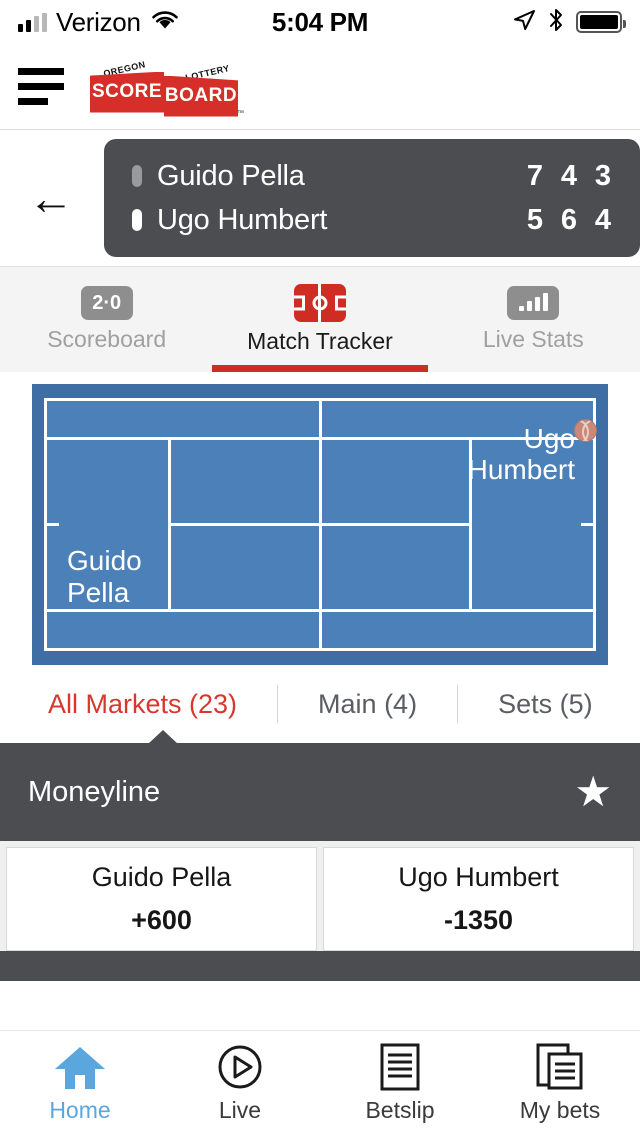 The width and height of the screenshot is (640, 1136). Describe the element at coordinates (478, 877) in the screenshot. I see `odds-selection-name: Ugo Humbert` at that location.